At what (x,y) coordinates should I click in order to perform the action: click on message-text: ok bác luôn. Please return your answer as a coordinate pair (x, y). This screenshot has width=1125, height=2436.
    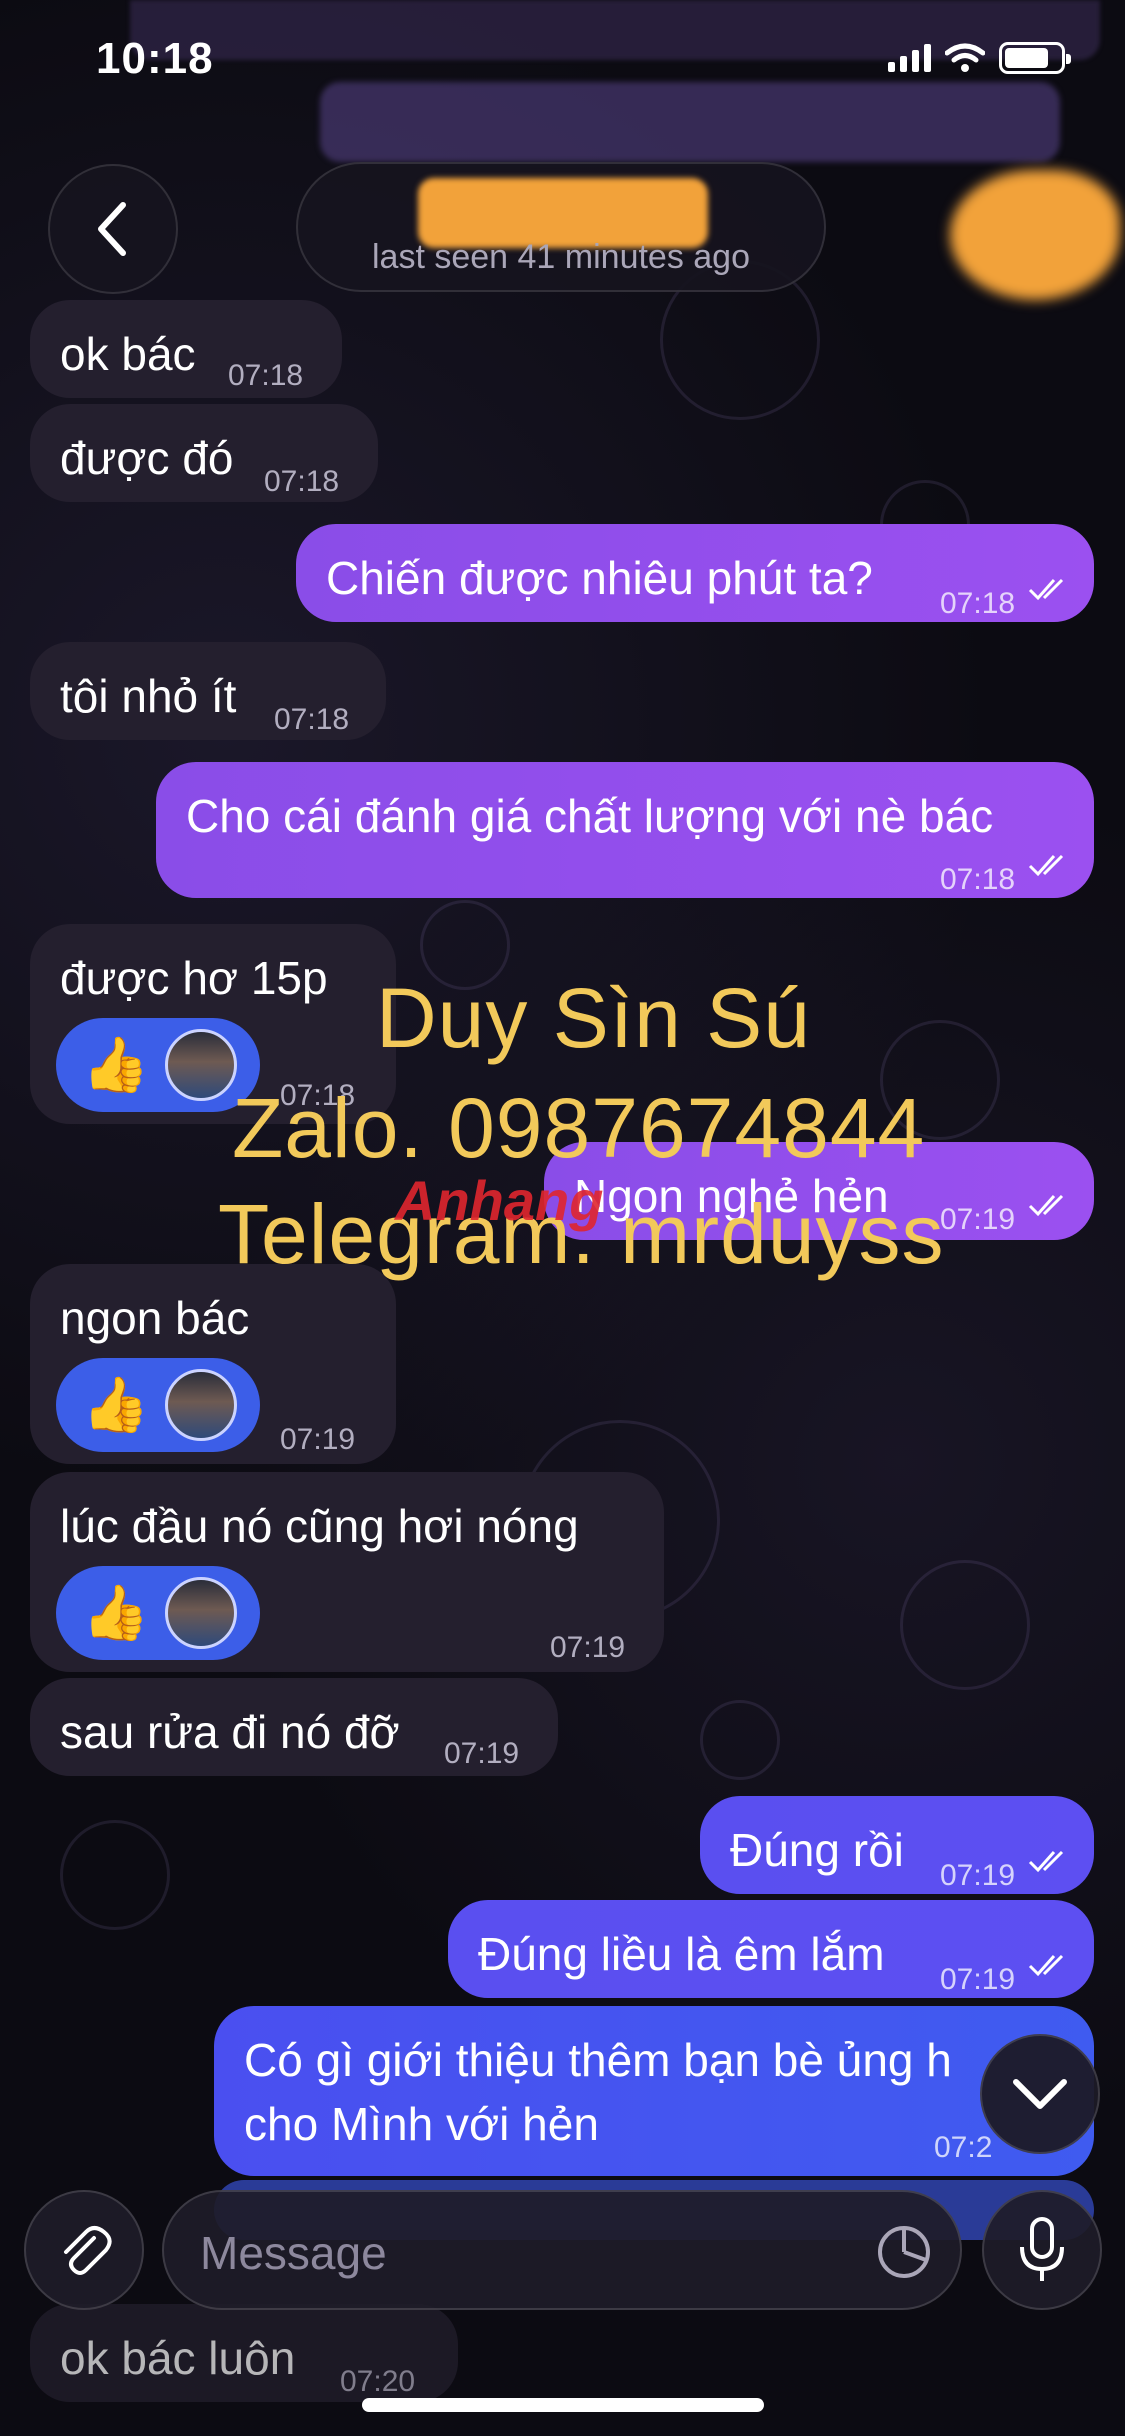
    Looking at the image, I should click on (178, 2358).